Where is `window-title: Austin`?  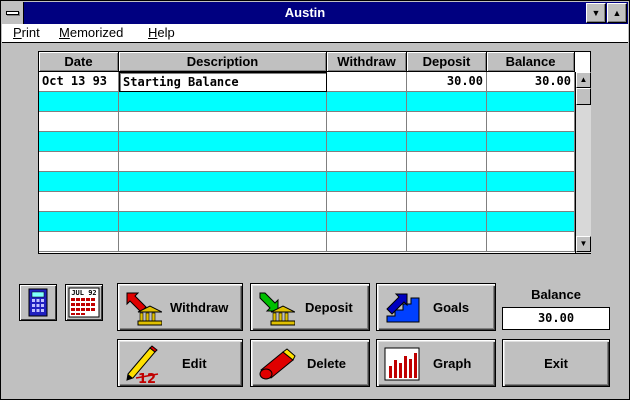 window-title: Austin is located at coordinates (305, 12).